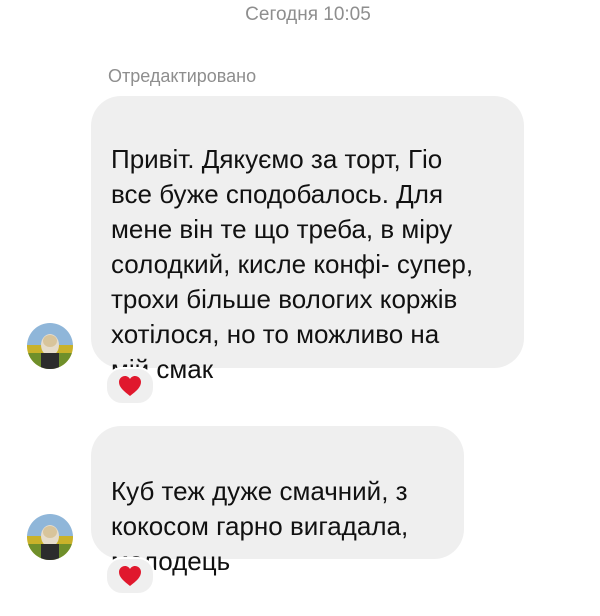 This screenshot has height=616, width=600. Describe the element at coordinates (308, 14) in the screenshot. I see `timestamp: Сегодня 10:05` at that location.